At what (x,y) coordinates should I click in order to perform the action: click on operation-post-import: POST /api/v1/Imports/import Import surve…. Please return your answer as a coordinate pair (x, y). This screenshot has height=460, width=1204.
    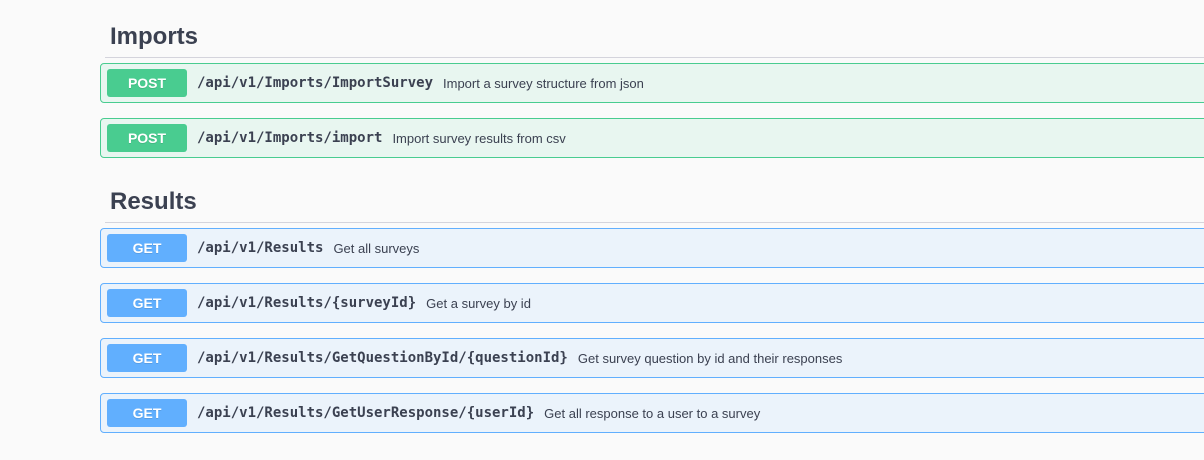
    Looking at the image, I should click on (652, 138).